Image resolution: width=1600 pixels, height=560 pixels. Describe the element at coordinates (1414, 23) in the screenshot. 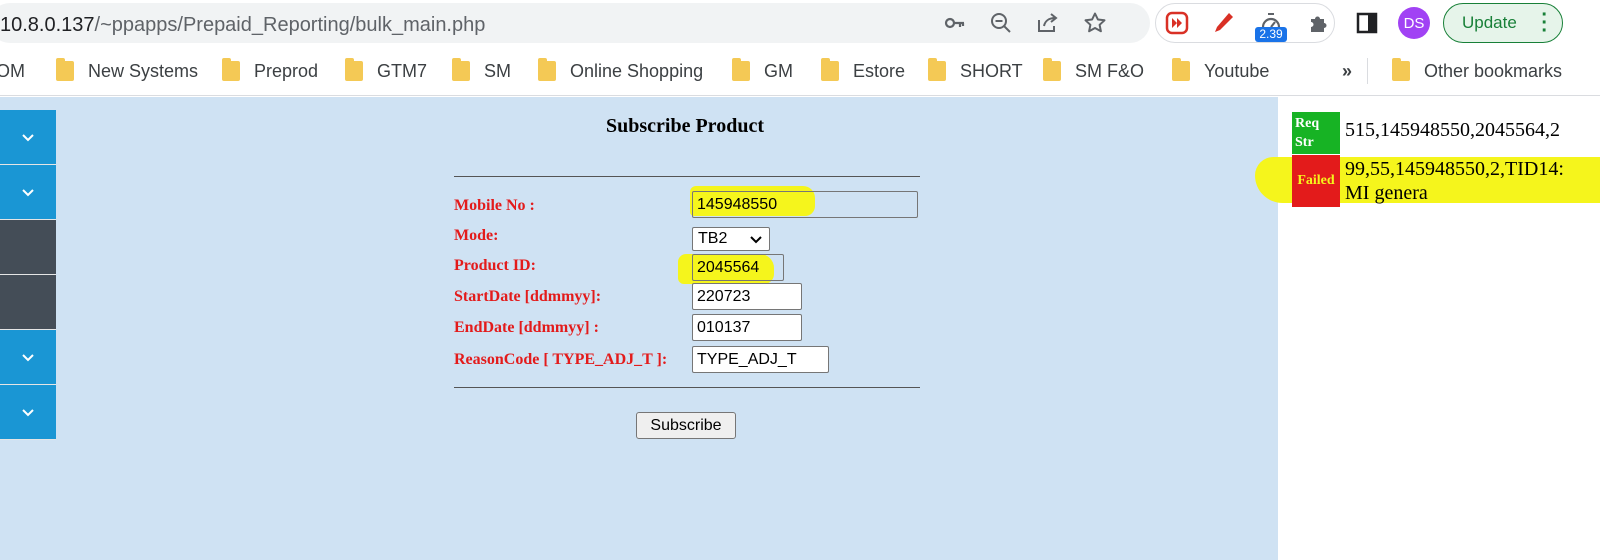

I see `profile-avatar: DS` at that location.